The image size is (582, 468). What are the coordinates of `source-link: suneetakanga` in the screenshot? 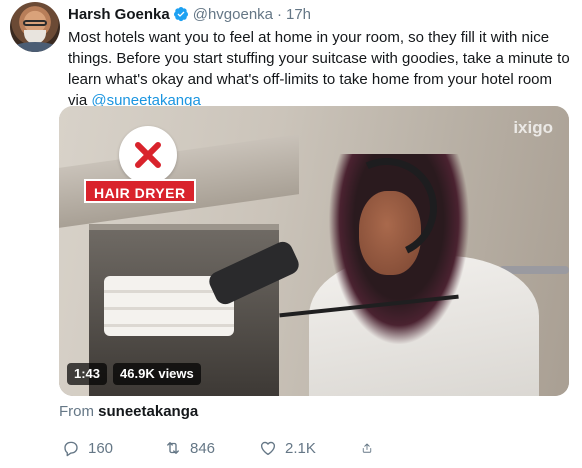 It's located at (148, 411).